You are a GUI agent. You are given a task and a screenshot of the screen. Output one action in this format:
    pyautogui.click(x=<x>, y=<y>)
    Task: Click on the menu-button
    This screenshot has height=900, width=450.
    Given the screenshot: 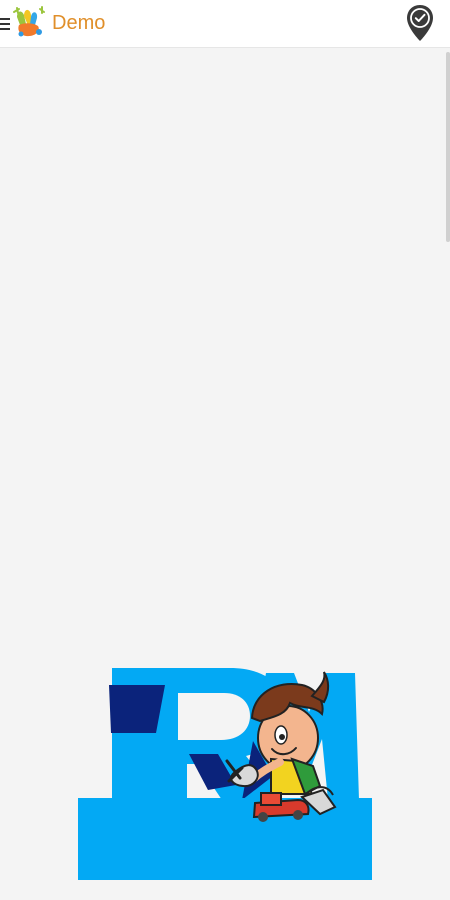 What is the action you would take?
    pyautogui.click(x=5, y=23)
    